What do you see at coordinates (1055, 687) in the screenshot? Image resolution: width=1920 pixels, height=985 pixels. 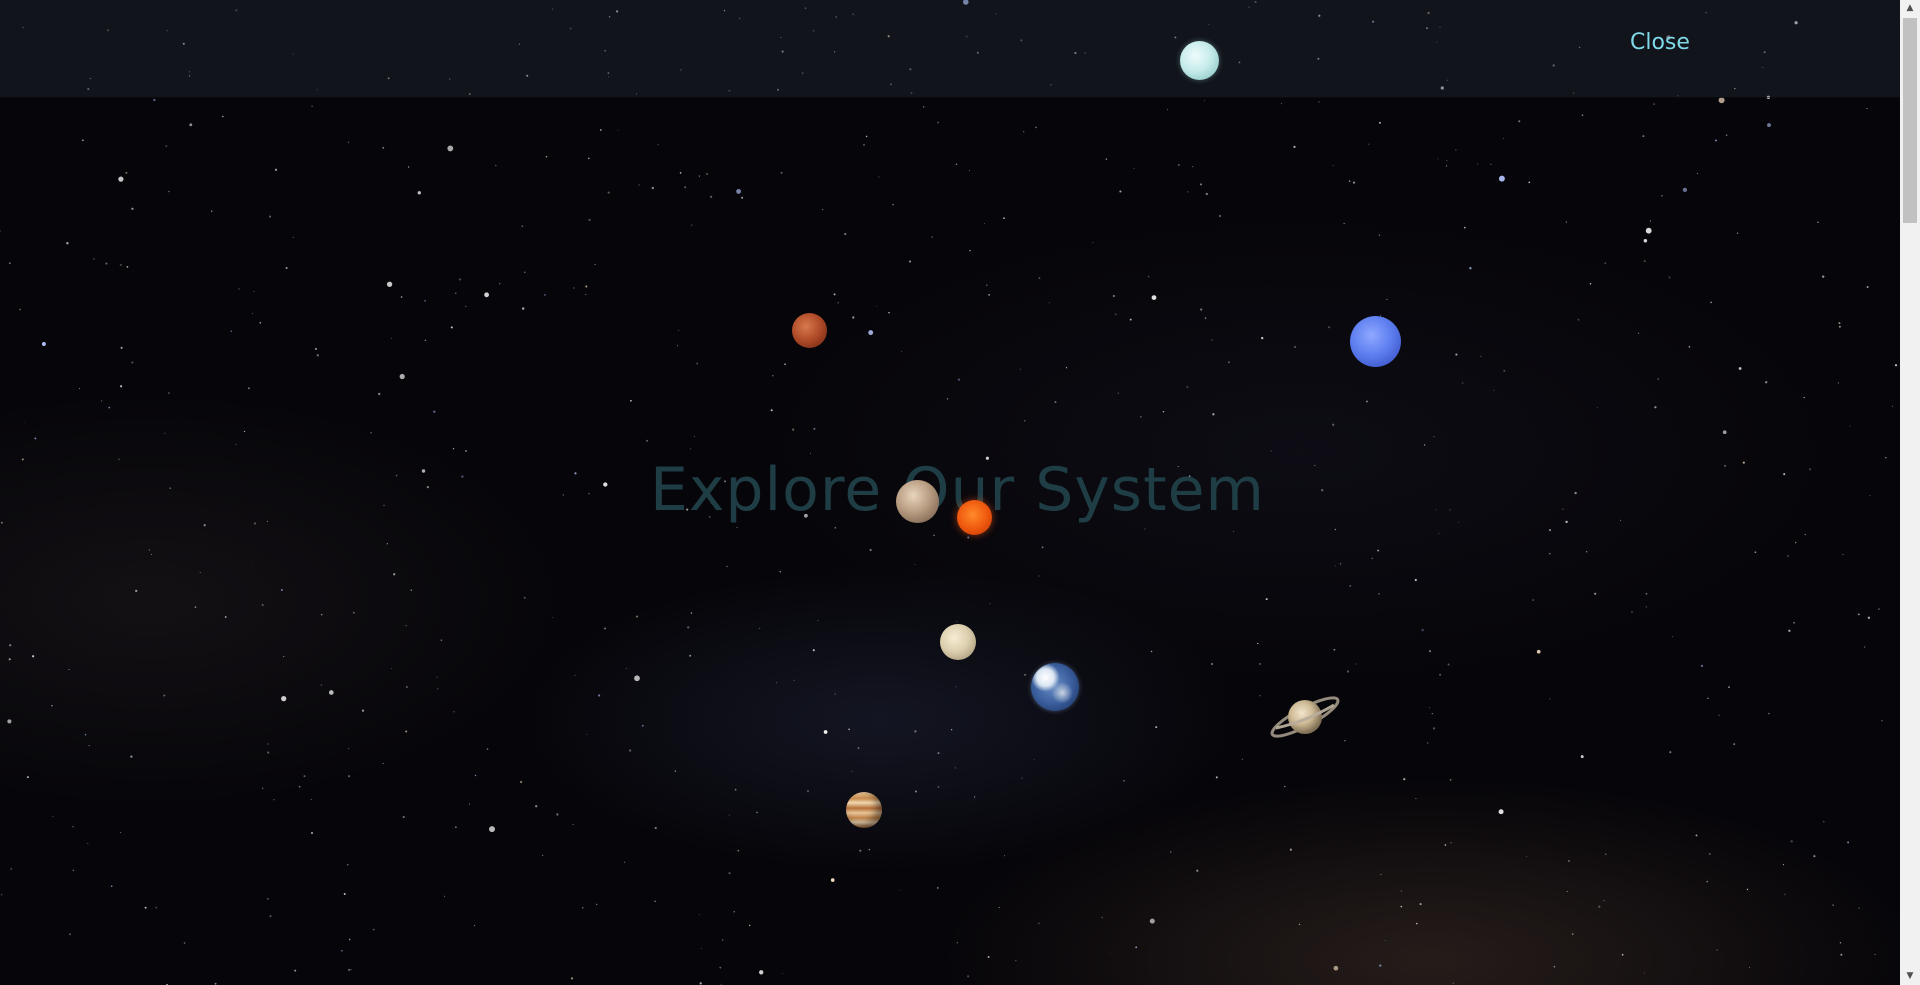 I see `earth-icon` at bounding box center [1055, 687].